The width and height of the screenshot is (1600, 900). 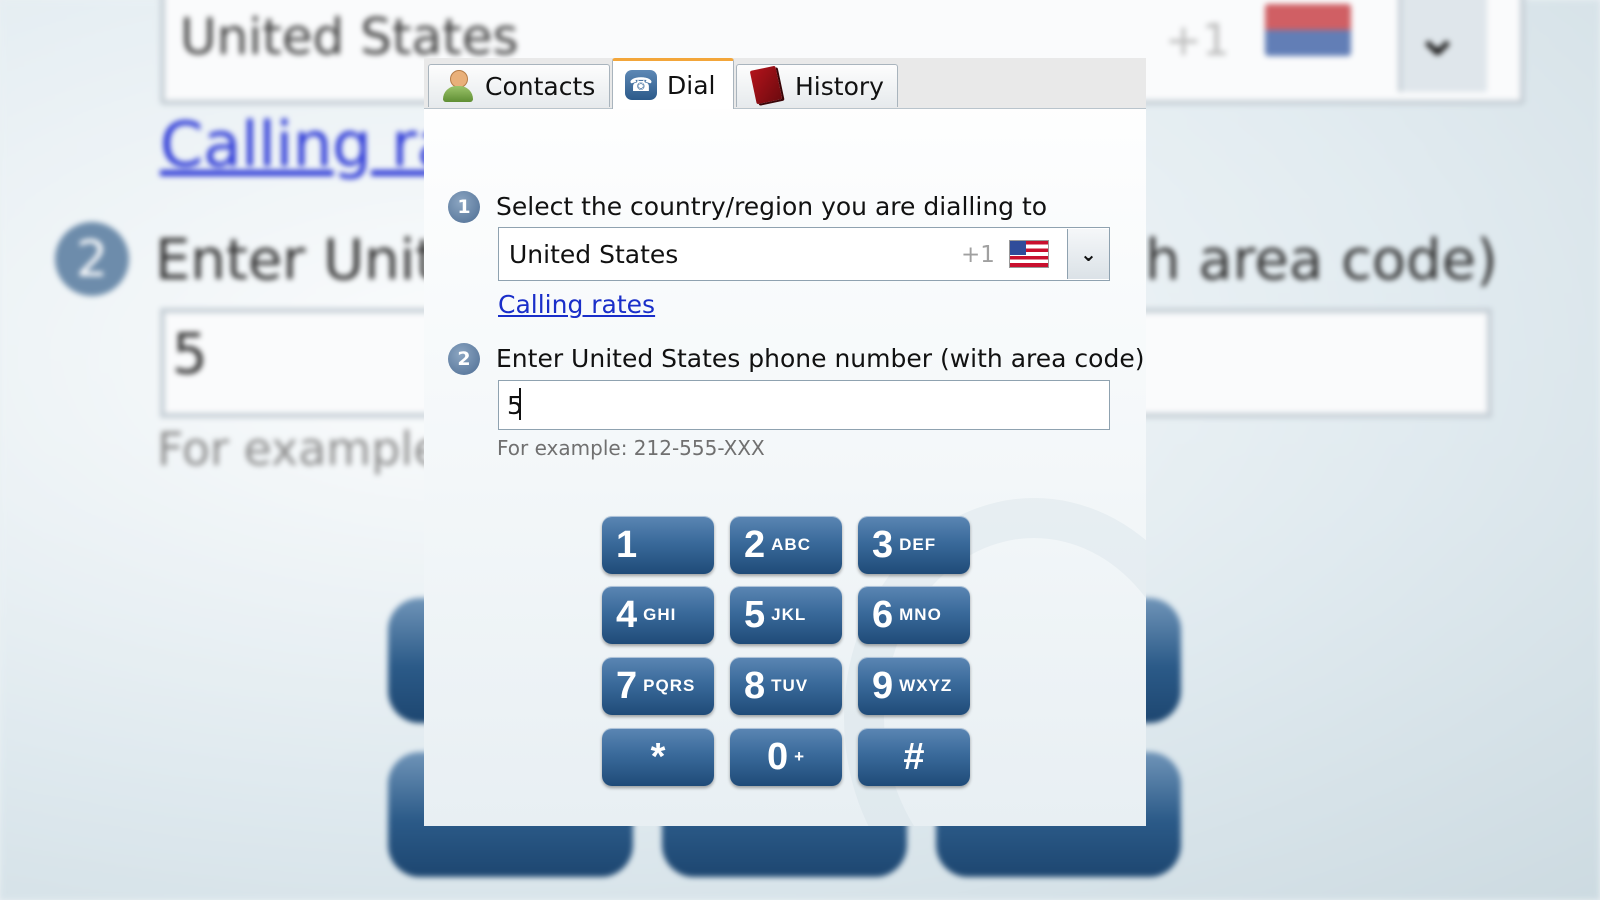 I want to click on tab-dial: ☎ Dial, so click(x=673, y=83).